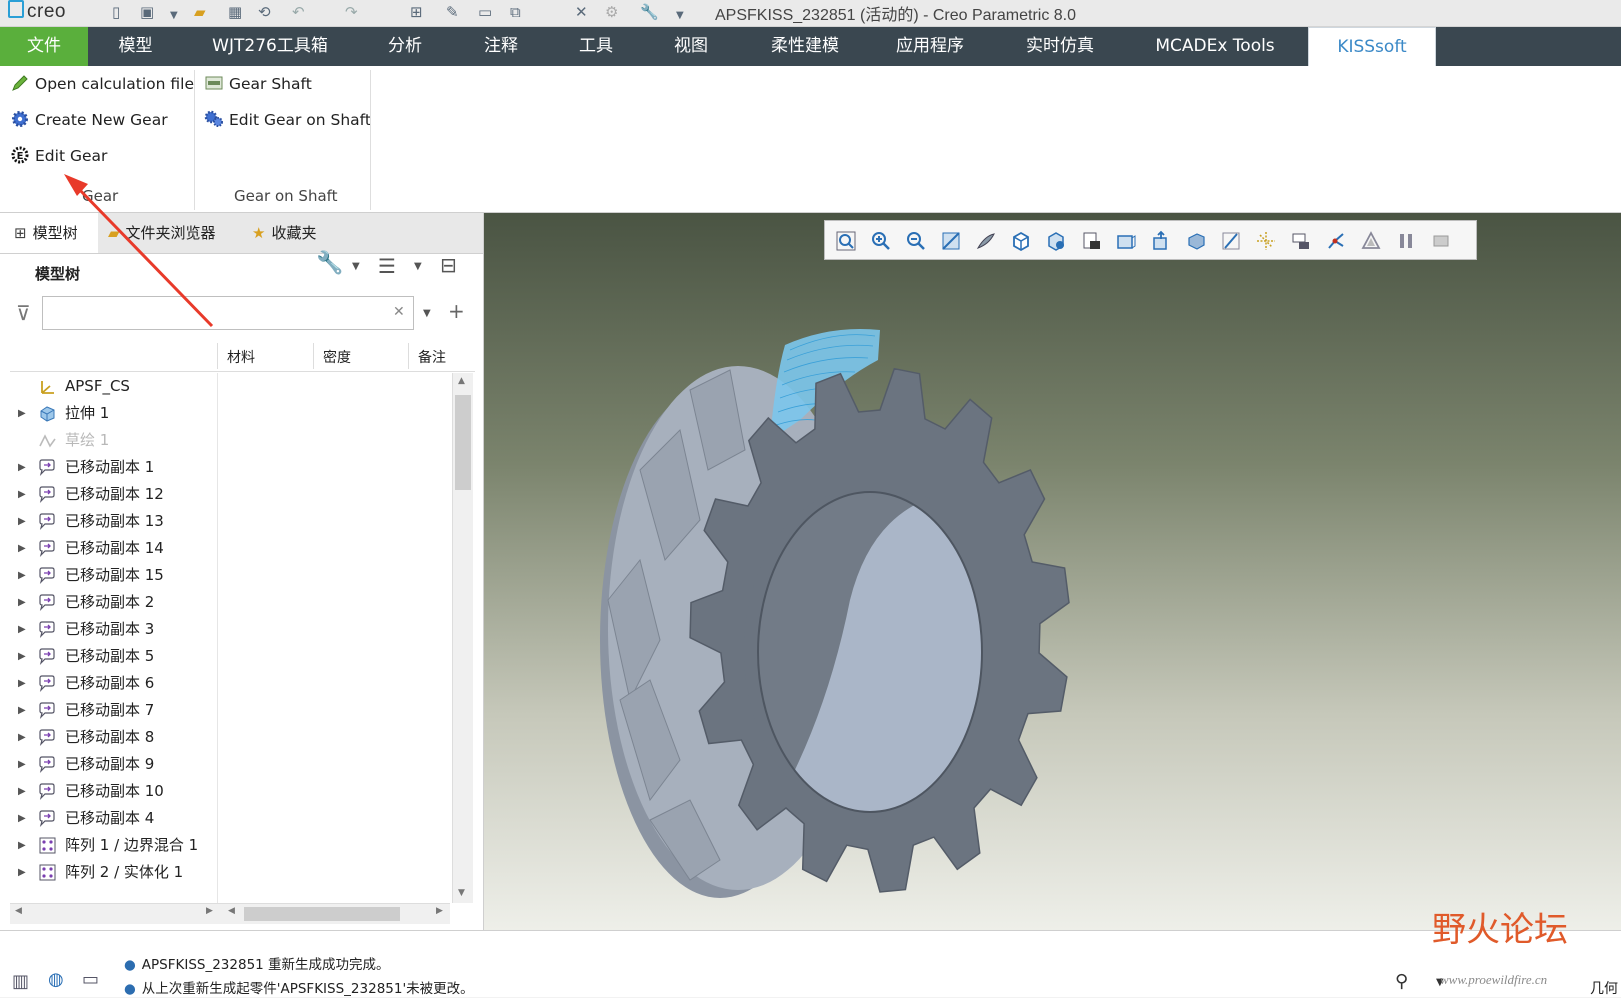 This screenshot has width=1621, height=998. Describe the element at coordinates (102, 84) in the screenshot. I see `open-calculation-file-button: Open calculation file` at that location.